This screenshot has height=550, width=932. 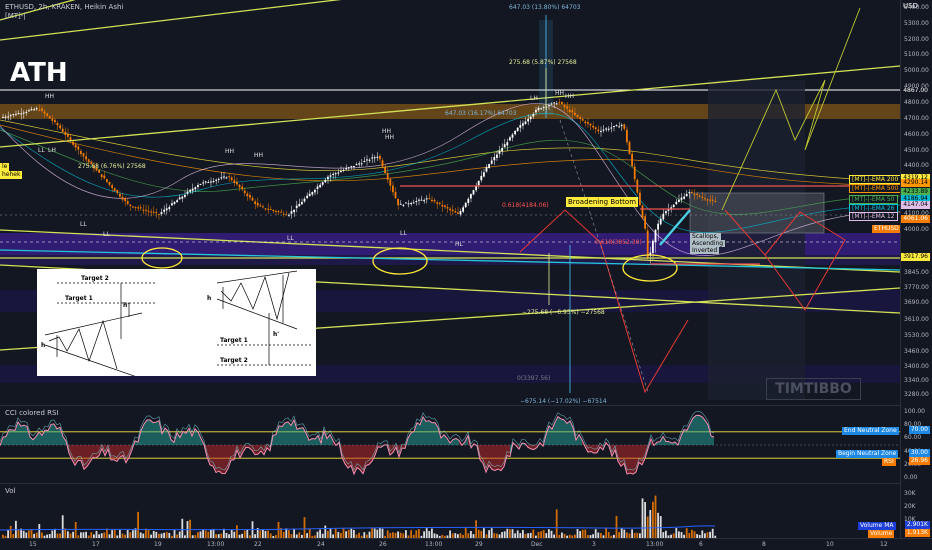 I want to click on cci-rsi-canvas, so click(x=450, y=444).